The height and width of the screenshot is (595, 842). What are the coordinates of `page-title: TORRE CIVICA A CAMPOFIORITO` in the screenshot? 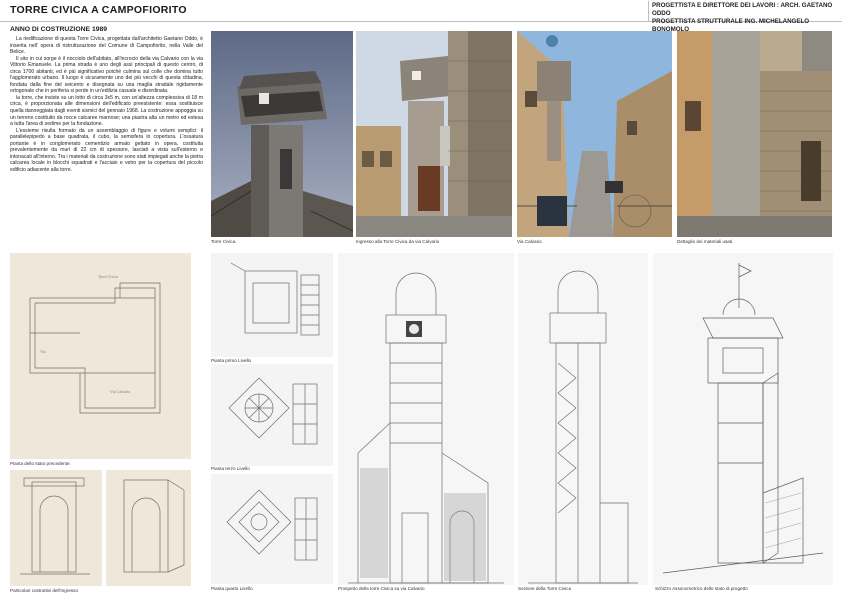 It's located at (98, 10).